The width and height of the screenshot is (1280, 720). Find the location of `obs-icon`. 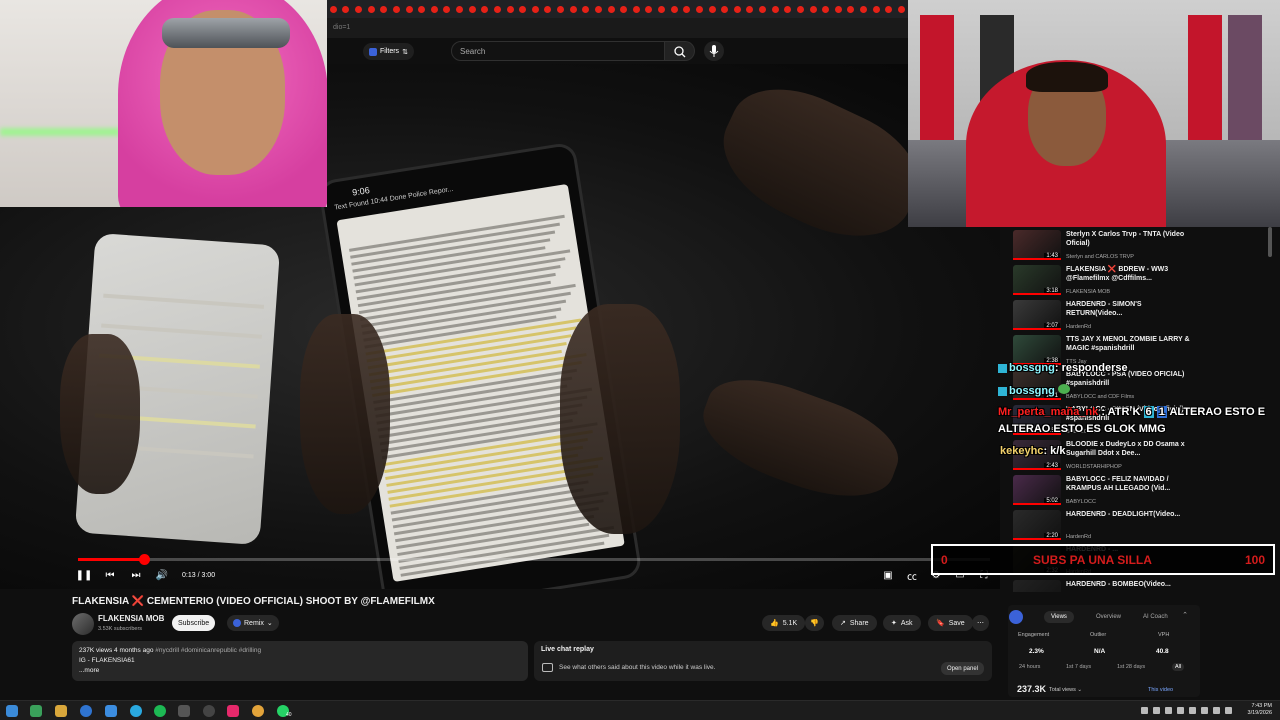

obs-icon is located at coordinates (209, 711).